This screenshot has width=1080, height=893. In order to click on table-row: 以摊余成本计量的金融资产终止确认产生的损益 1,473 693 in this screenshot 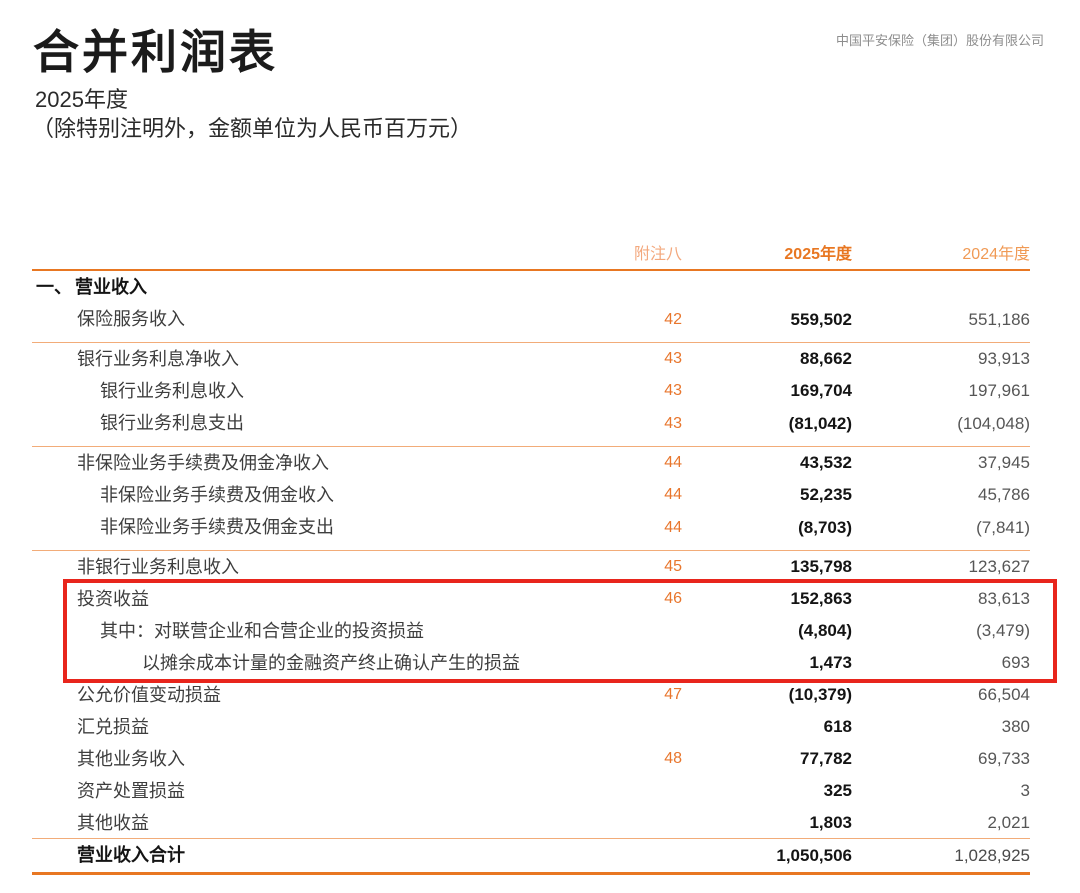, I will do `click(531, 663)`.